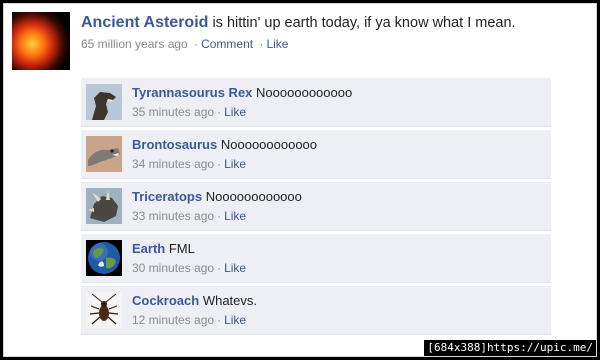  I want to click on comment-meta: 34 minutes ago · Like, so click(339, 164).